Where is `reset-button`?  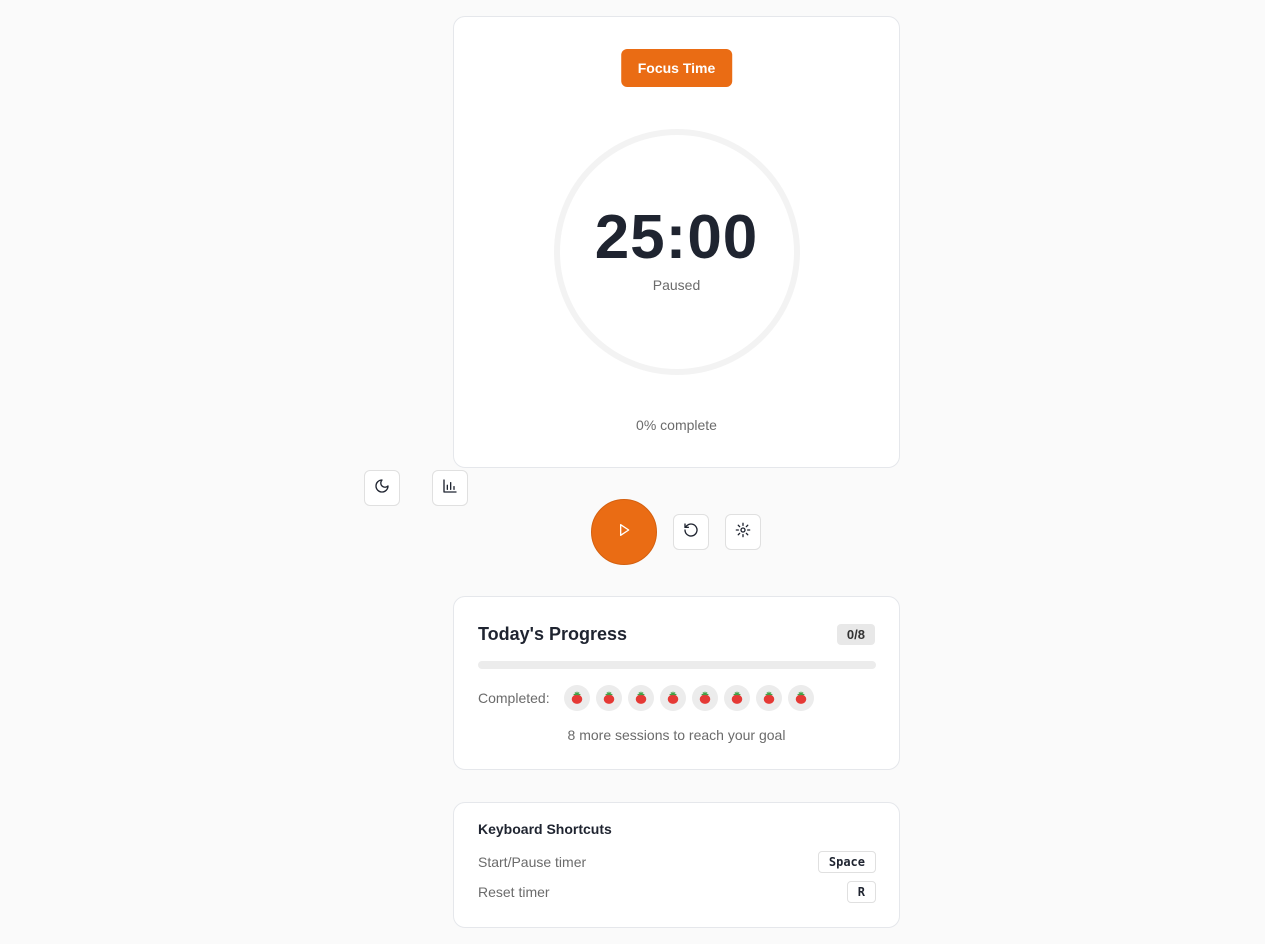
reset-button is located at coordinates (691, 532).